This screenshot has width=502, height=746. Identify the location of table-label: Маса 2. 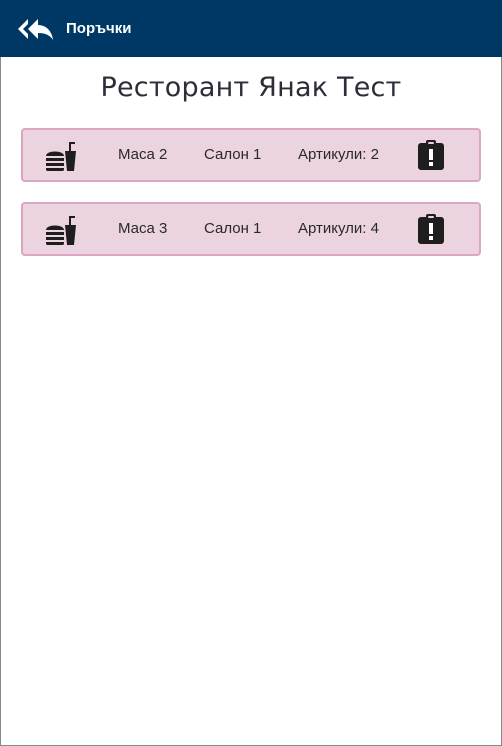
(143, 154).